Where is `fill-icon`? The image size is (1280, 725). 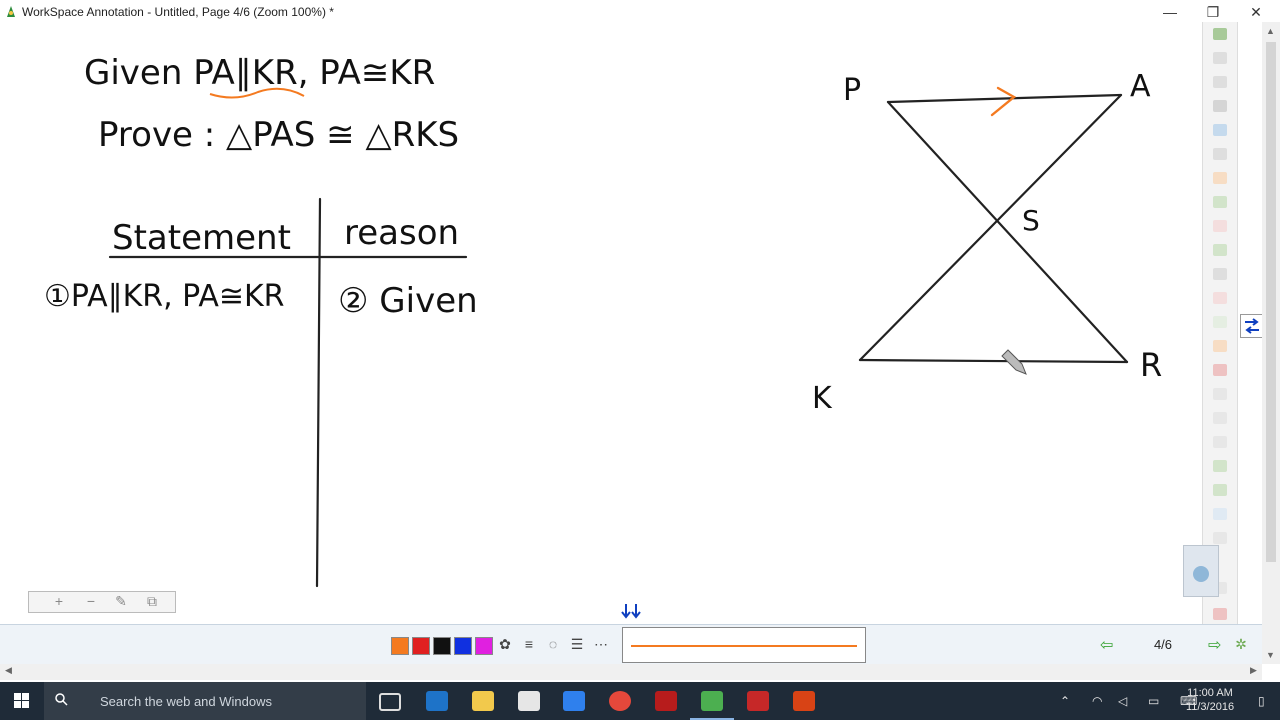 fill-icon is located at coordinates (1220, 322).